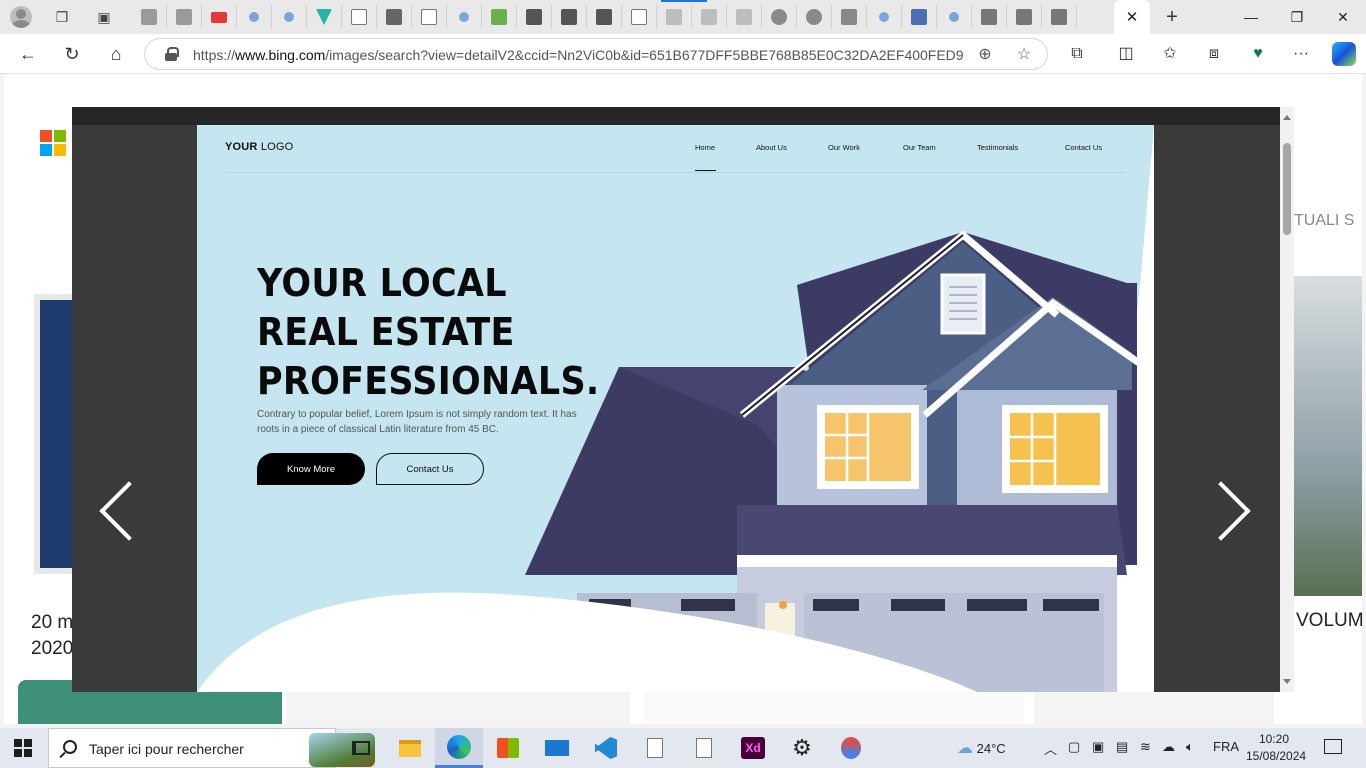 This screenshot has height=768, width=1366. Describe the element at coordinates (851, 748) in the screenshot. I see `snipping-tool-icon` at that location.